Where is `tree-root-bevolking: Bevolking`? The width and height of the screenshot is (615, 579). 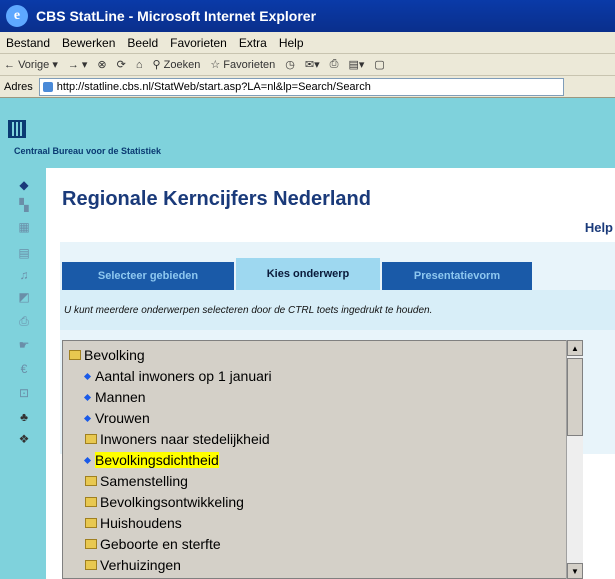 tree-root-bevolking: Bevolking is located at coordinates (107, 355).